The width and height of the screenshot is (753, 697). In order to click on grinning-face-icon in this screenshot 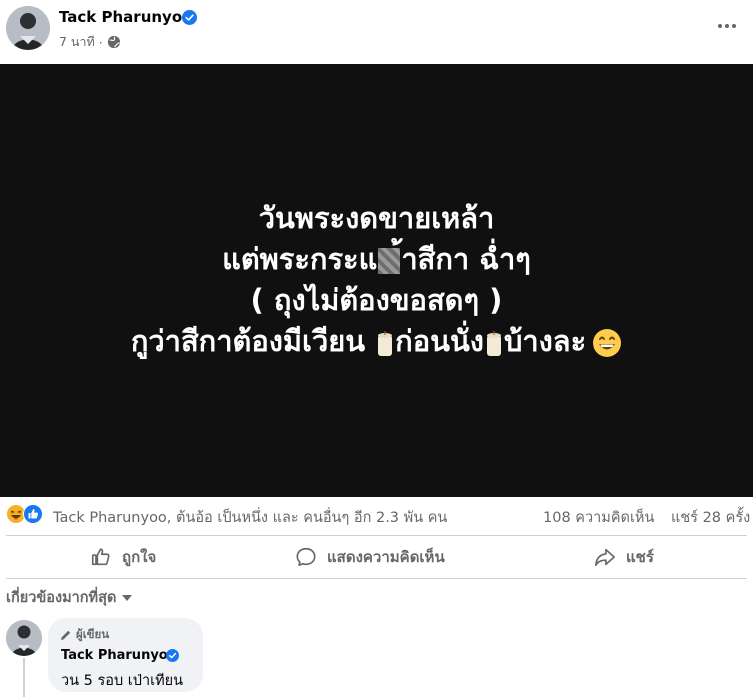, I will do `click(607, 343)`.